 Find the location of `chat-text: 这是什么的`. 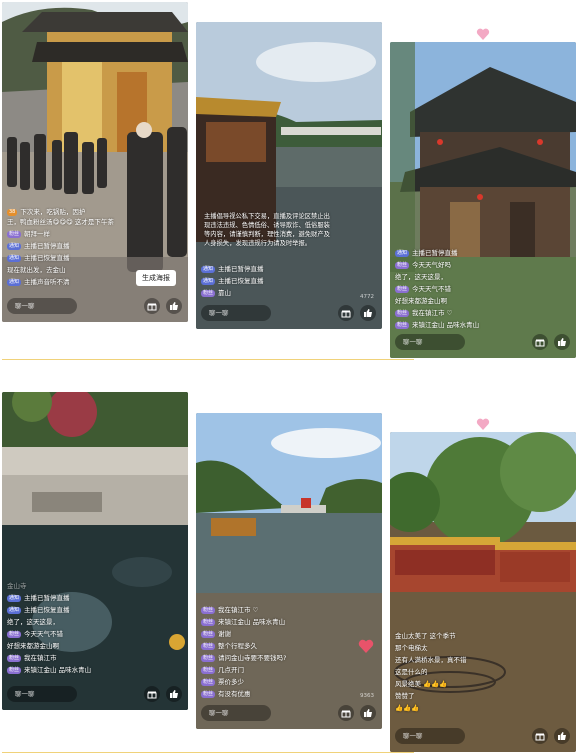

chat-text: 这是什么的 is located at coordinates (411, 672).